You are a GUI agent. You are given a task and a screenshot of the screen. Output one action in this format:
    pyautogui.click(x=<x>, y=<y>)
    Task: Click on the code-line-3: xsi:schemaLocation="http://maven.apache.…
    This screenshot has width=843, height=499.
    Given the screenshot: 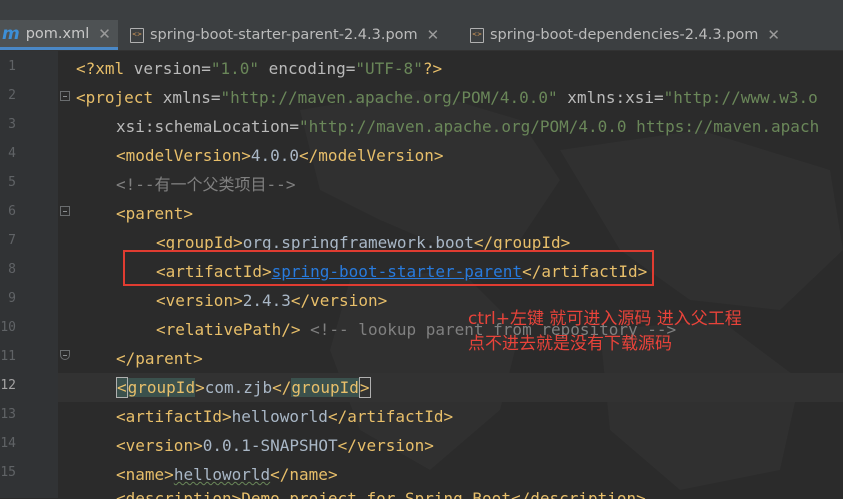 What is the action you would take?
    pyautogui.click(x=468, y=126)
    